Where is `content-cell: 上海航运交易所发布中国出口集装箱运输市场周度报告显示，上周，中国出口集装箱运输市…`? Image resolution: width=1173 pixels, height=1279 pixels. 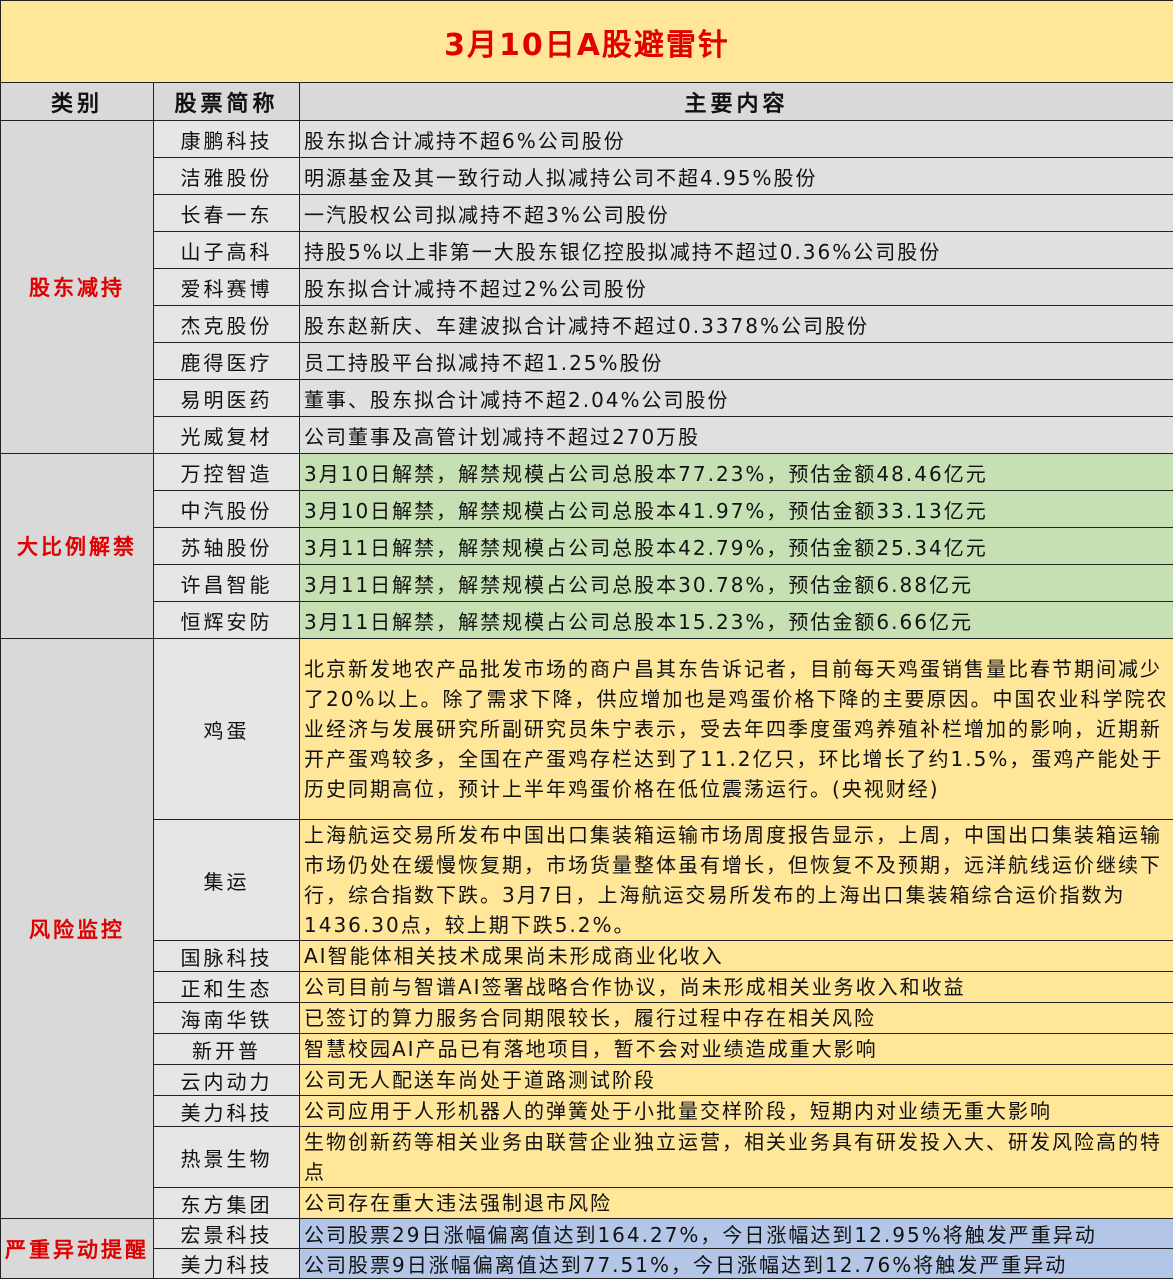 content-cell: 上海航运交易所发布中国出口集装箱运输市场周度报告显示，上周，中国出口集装箱运输市… is located at coordinates (736, 880).